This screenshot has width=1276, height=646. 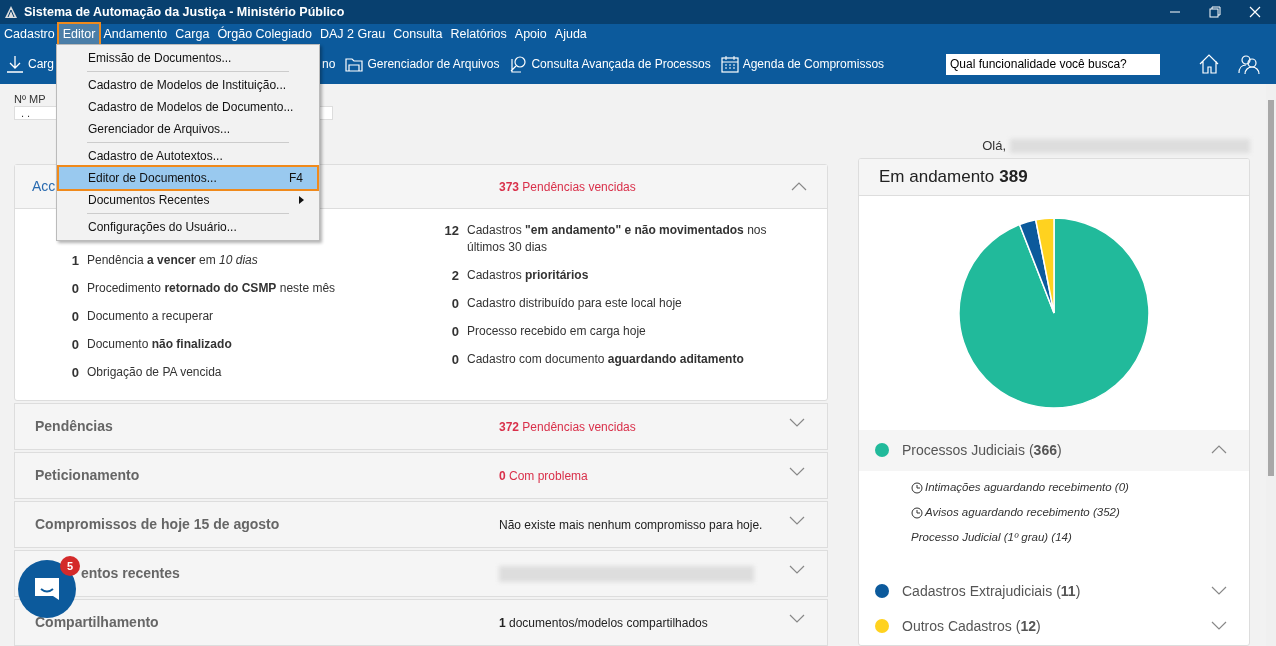 I want to click on chat-icon, so click(x=47, y=589).